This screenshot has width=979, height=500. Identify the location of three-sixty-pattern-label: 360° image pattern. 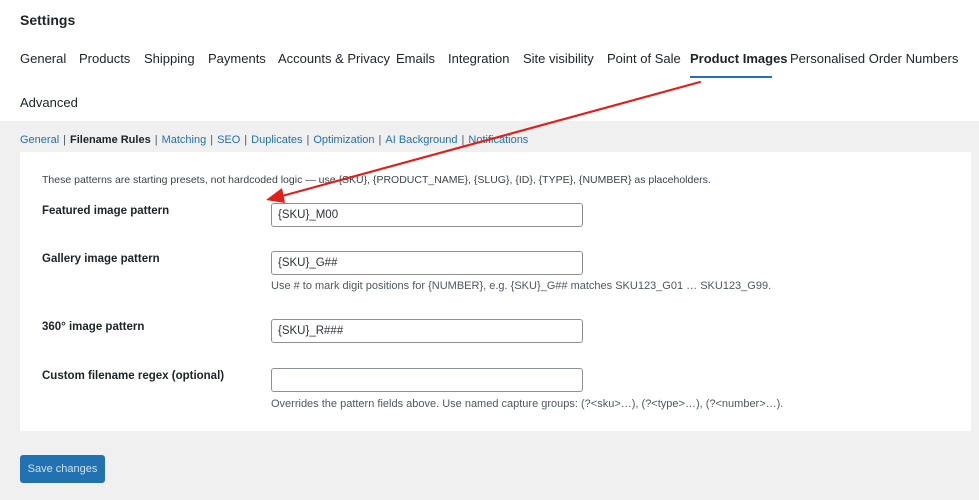
(93, 327).